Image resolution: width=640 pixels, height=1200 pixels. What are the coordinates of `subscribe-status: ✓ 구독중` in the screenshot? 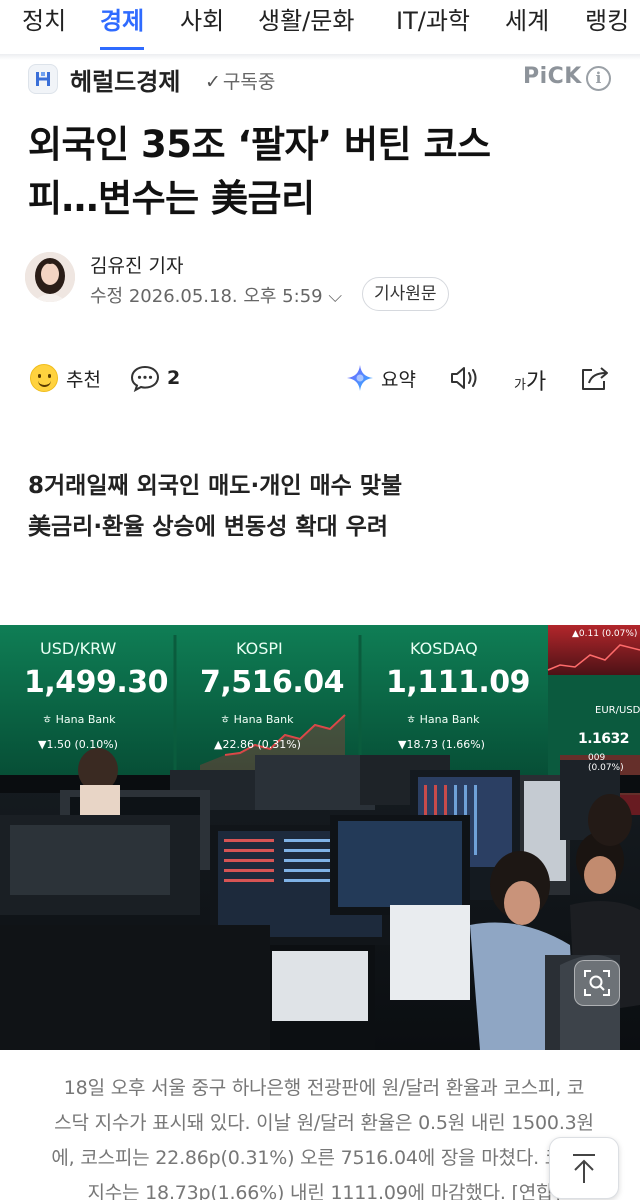 It's located at (240, 80).